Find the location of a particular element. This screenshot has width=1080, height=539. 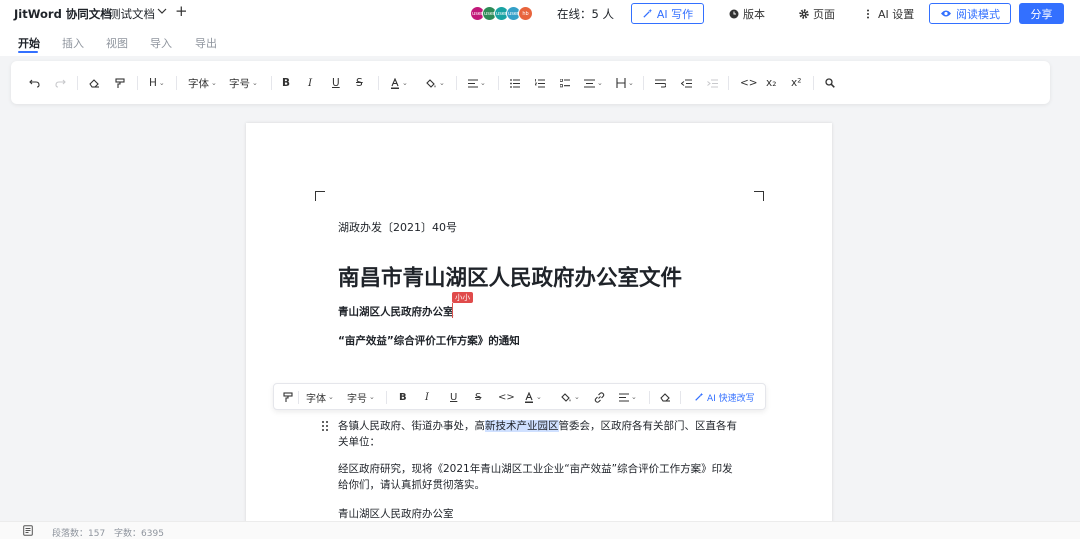

bullet-list-icon is located at coordinates (515, 83).